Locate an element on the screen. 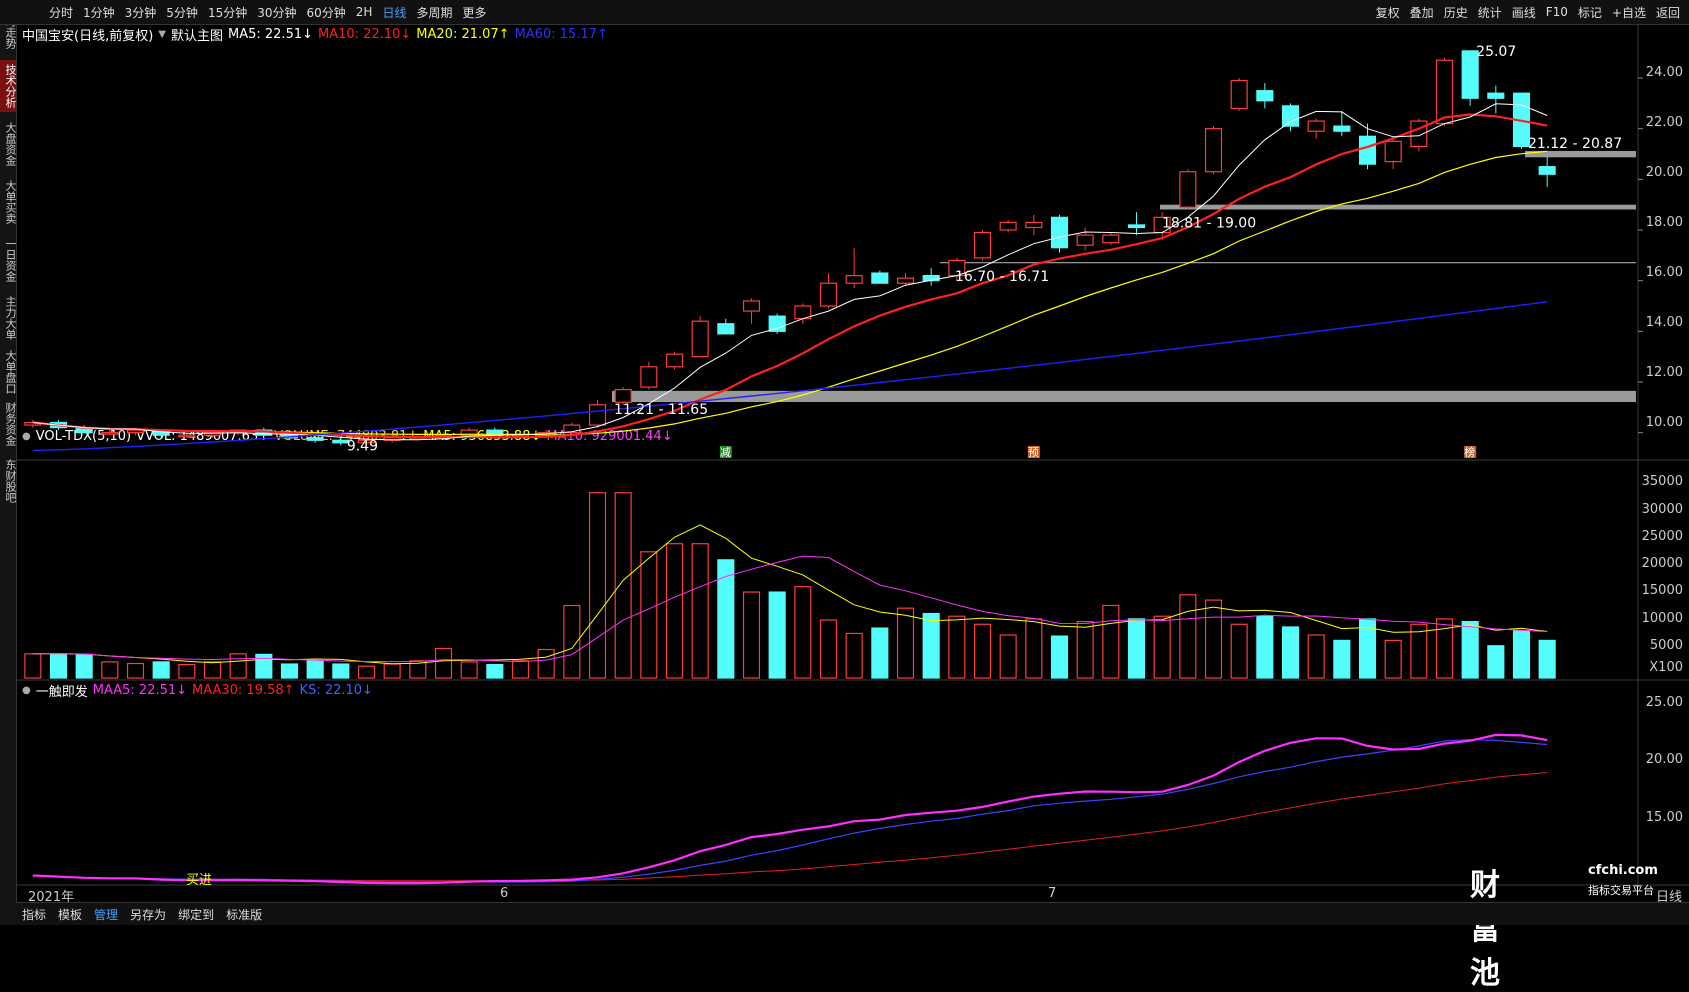 The height and width of the screenshot is (992, 1689). brand-name: 财富池 is located at coordinates (1486, 929).